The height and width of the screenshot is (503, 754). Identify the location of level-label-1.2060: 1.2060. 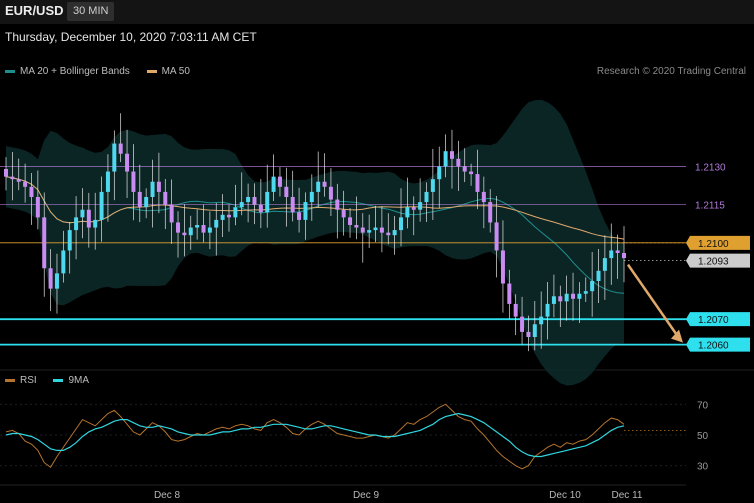
(713, 346).